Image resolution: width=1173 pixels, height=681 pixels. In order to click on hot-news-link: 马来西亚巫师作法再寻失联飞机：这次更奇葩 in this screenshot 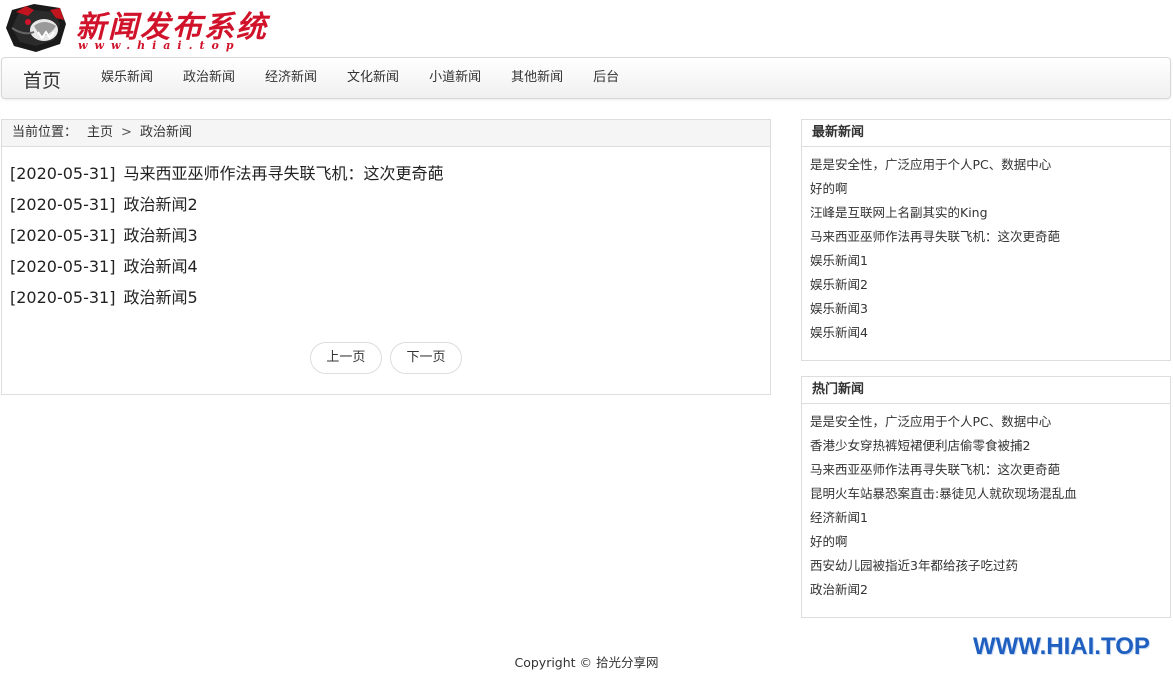, I will do `click(990, 470)`.